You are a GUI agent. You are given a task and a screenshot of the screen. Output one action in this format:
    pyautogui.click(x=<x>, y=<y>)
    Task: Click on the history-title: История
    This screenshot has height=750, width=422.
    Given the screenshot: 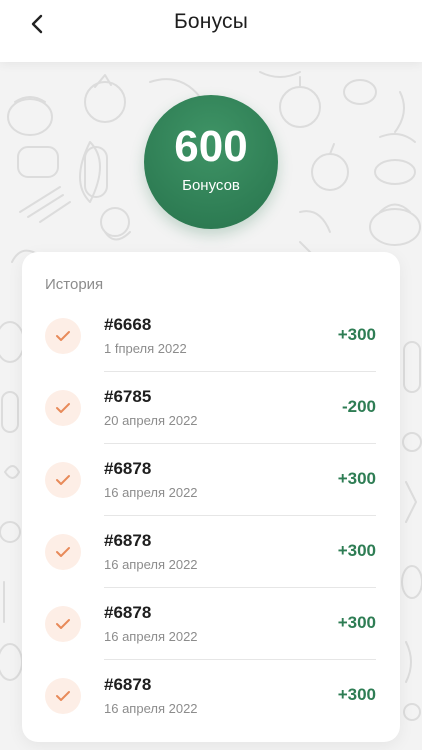 What is the action you would take?
    pyautogui.click(x=74, y=284)
    